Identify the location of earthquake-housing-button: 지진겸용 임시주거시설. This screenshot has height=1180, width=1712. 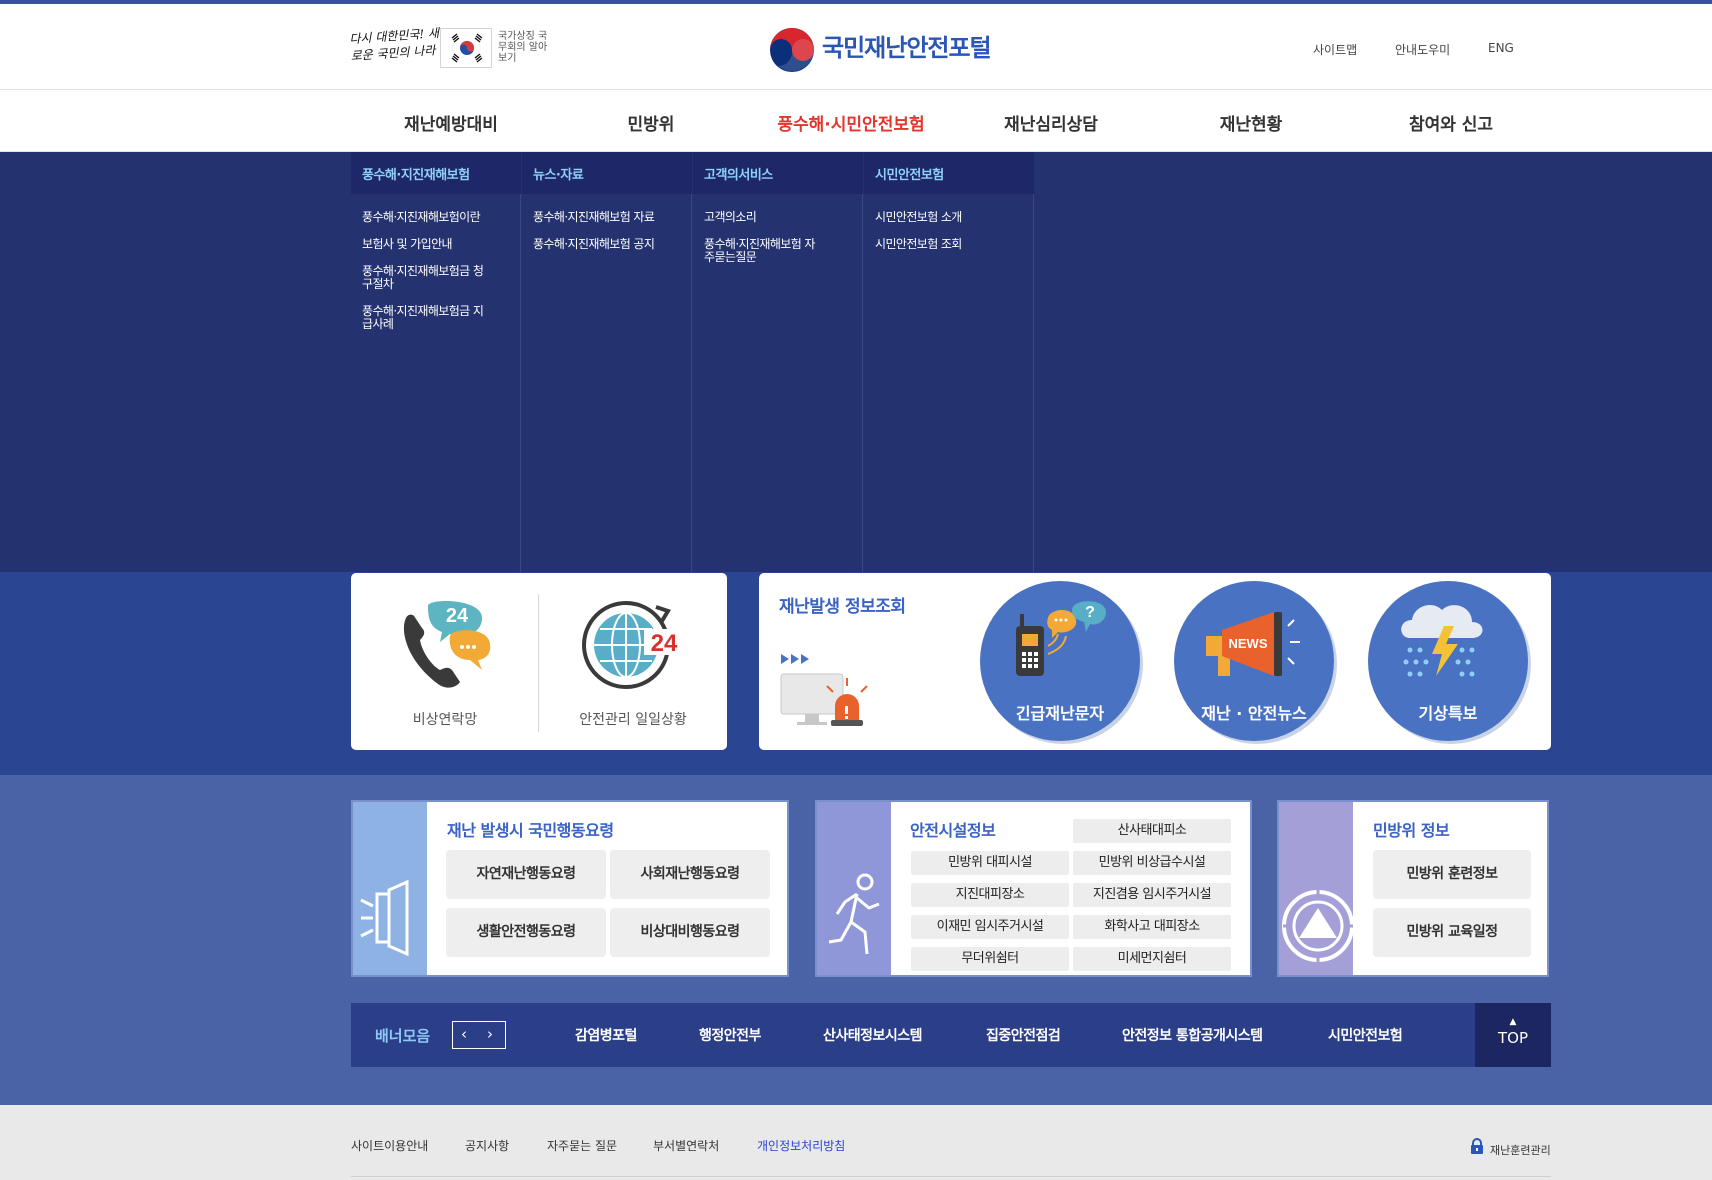
(1152, 895).